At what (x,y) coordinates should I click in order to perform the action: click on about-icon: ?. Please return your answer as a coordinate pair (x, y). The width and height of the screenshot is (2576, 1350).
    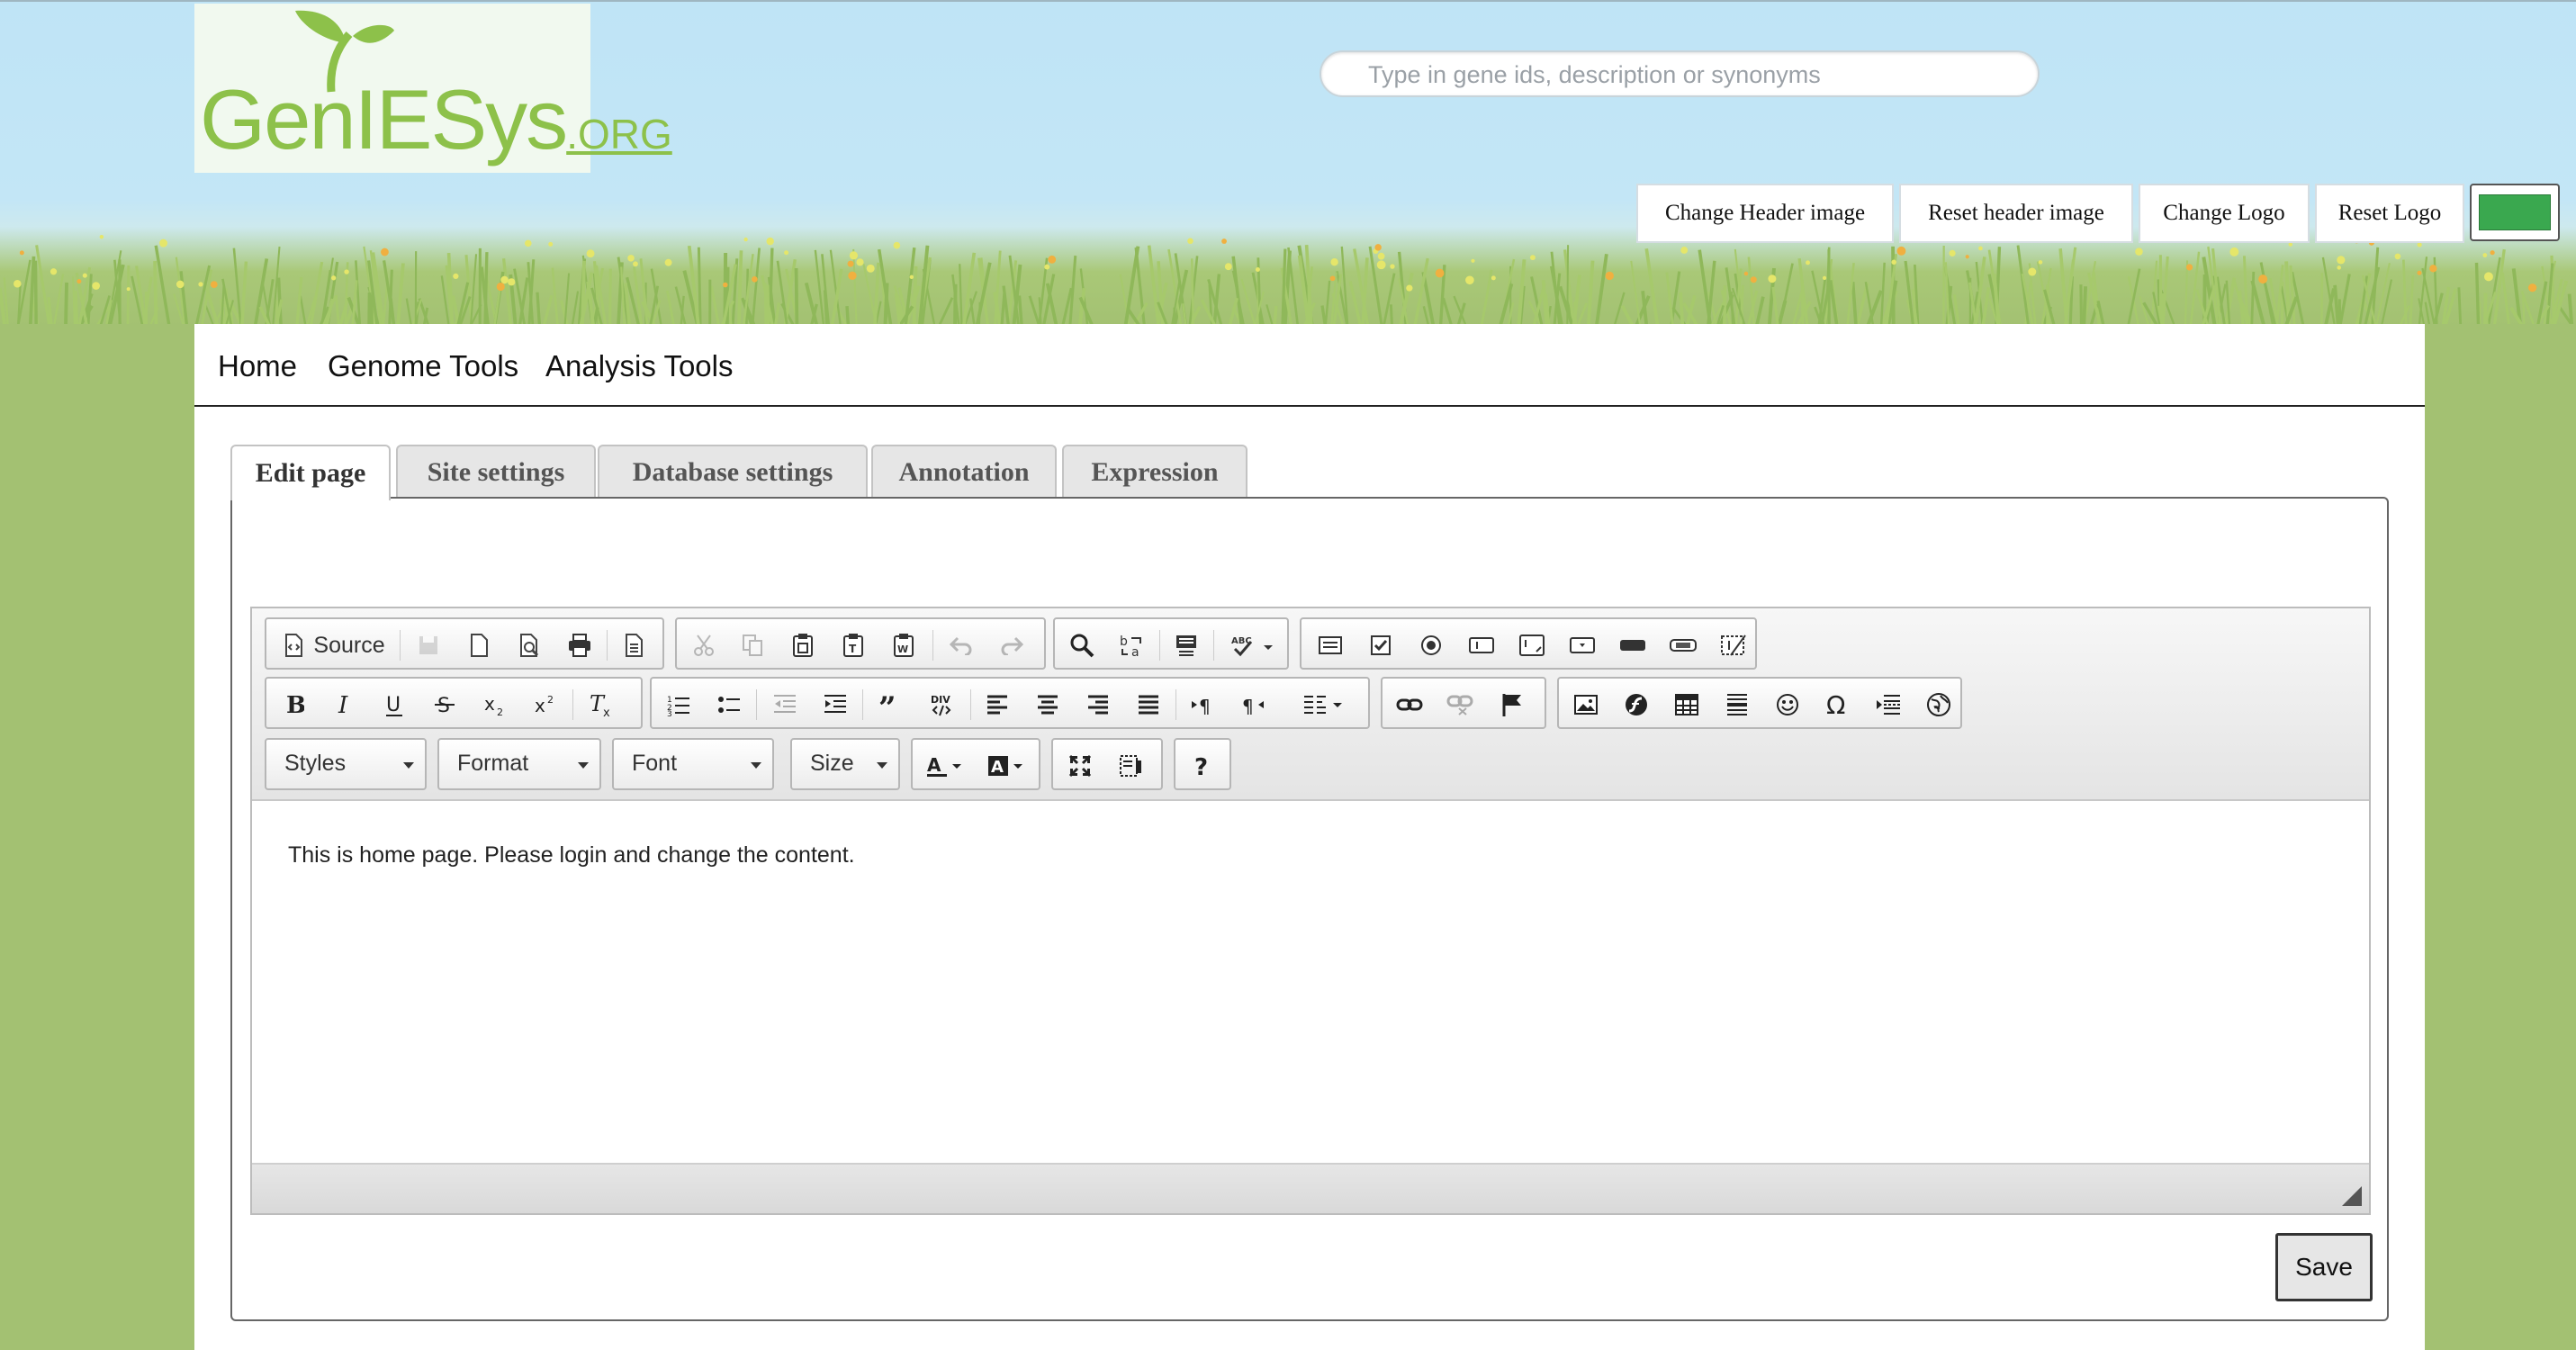
    Looking at the image, I should click on (1202, 766).